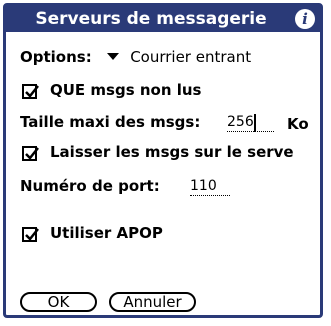  What do you see at coordinates (203, 186) in the screenshot?
I see `port-value: 110` at bounding box center [203, 186].